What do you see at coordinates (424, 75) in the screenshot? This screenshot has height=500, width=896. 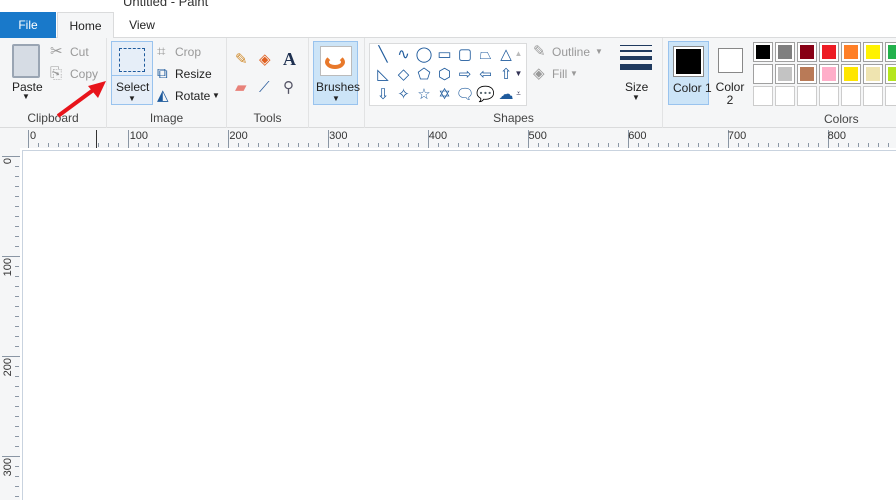 I see `shape-9-icon: ⬠` at bounding box center [424, 75].